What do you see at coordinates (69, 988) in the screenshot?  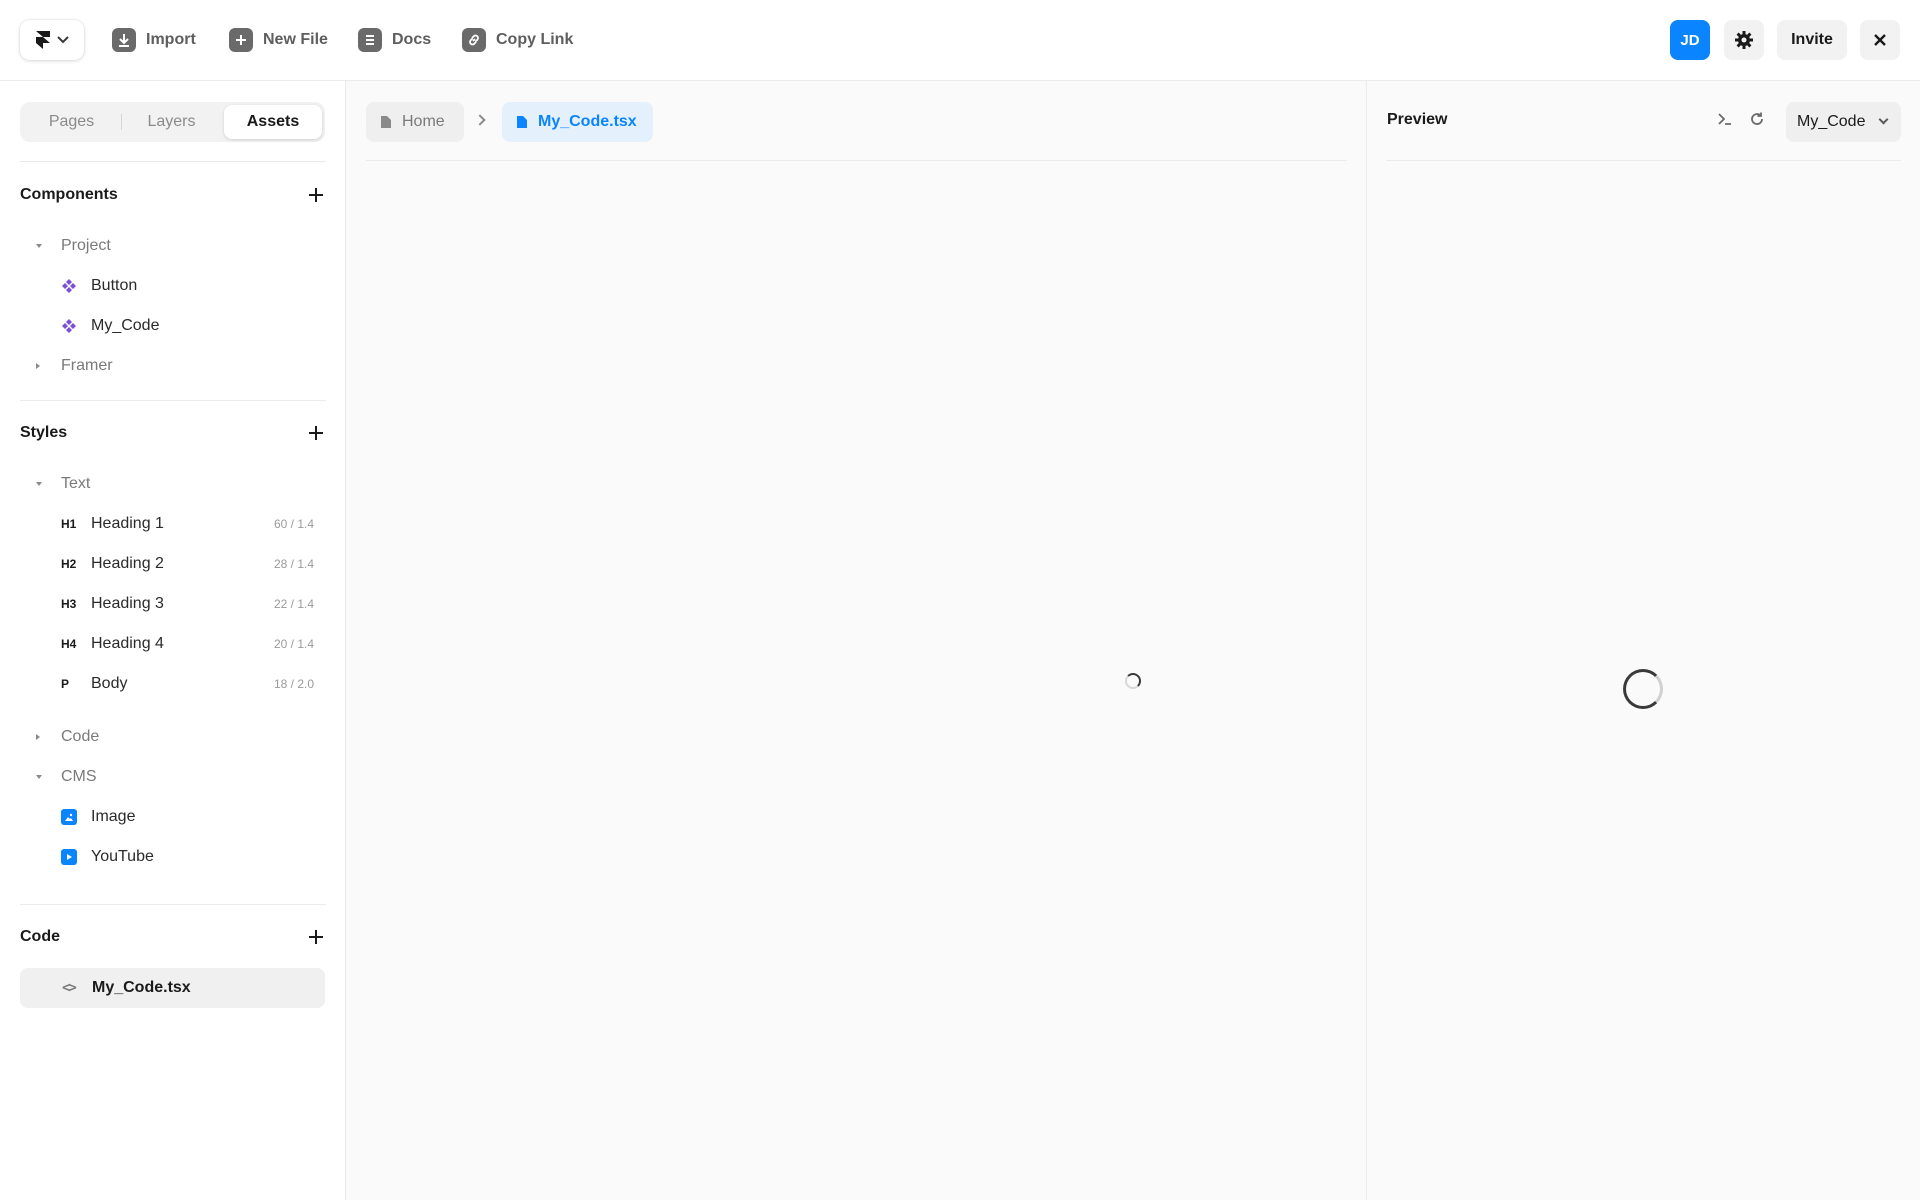 I see `code-brackets-icon: <>` at bounding box center [69, 988].